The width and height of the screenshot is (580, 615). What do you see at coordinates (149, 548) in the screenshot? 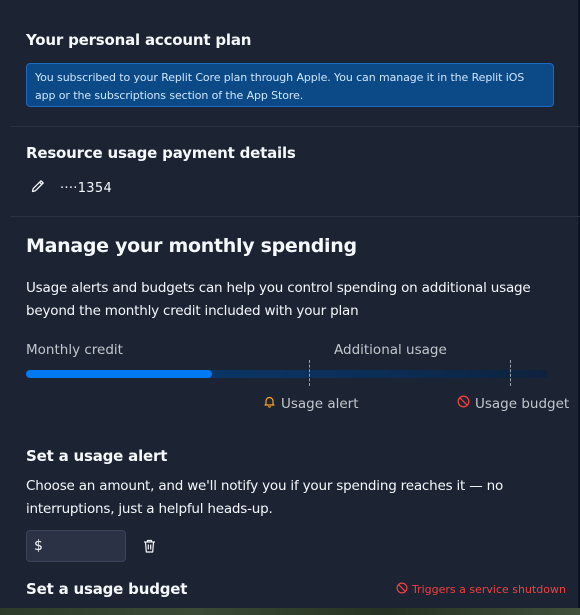
I see `trash-icon` at bounding box center [149, 548].